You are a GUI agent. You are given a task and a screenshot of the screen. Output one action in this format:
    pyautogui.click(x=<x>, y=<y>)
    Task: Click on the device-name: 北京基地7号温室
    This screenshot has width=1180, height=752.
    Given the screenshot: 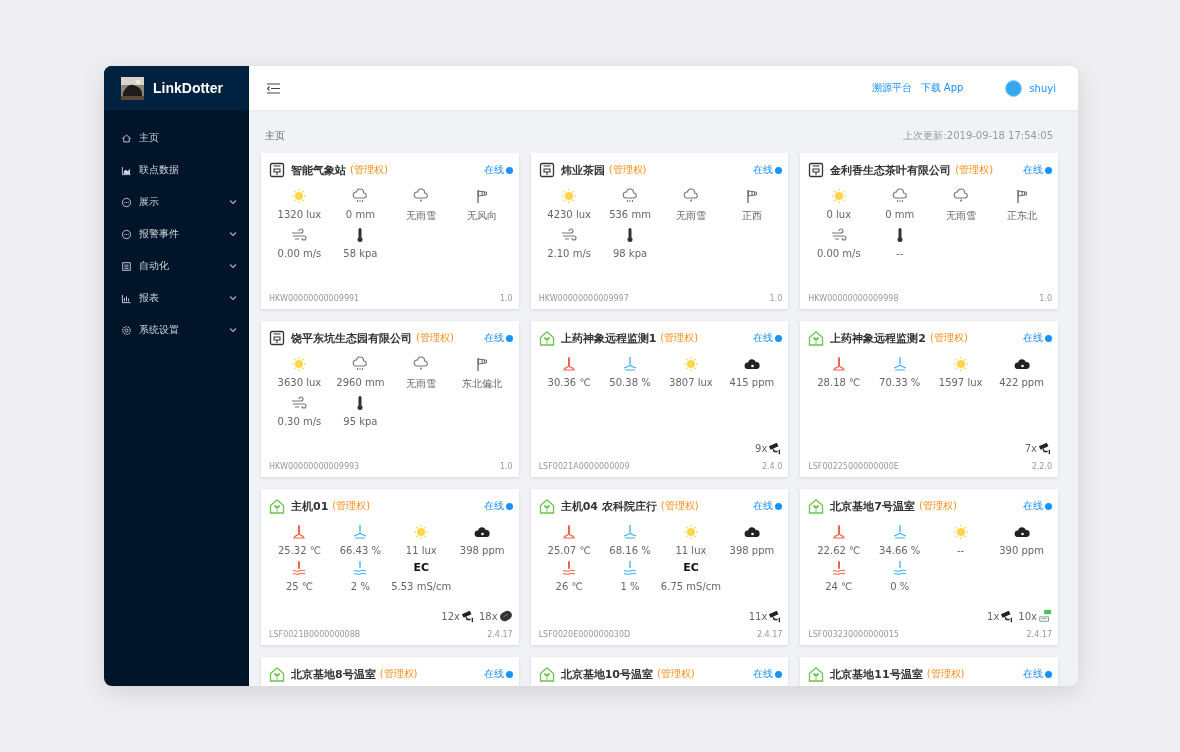 What is the action you would take?
    pyautogui.click(x=872, y=506)
    